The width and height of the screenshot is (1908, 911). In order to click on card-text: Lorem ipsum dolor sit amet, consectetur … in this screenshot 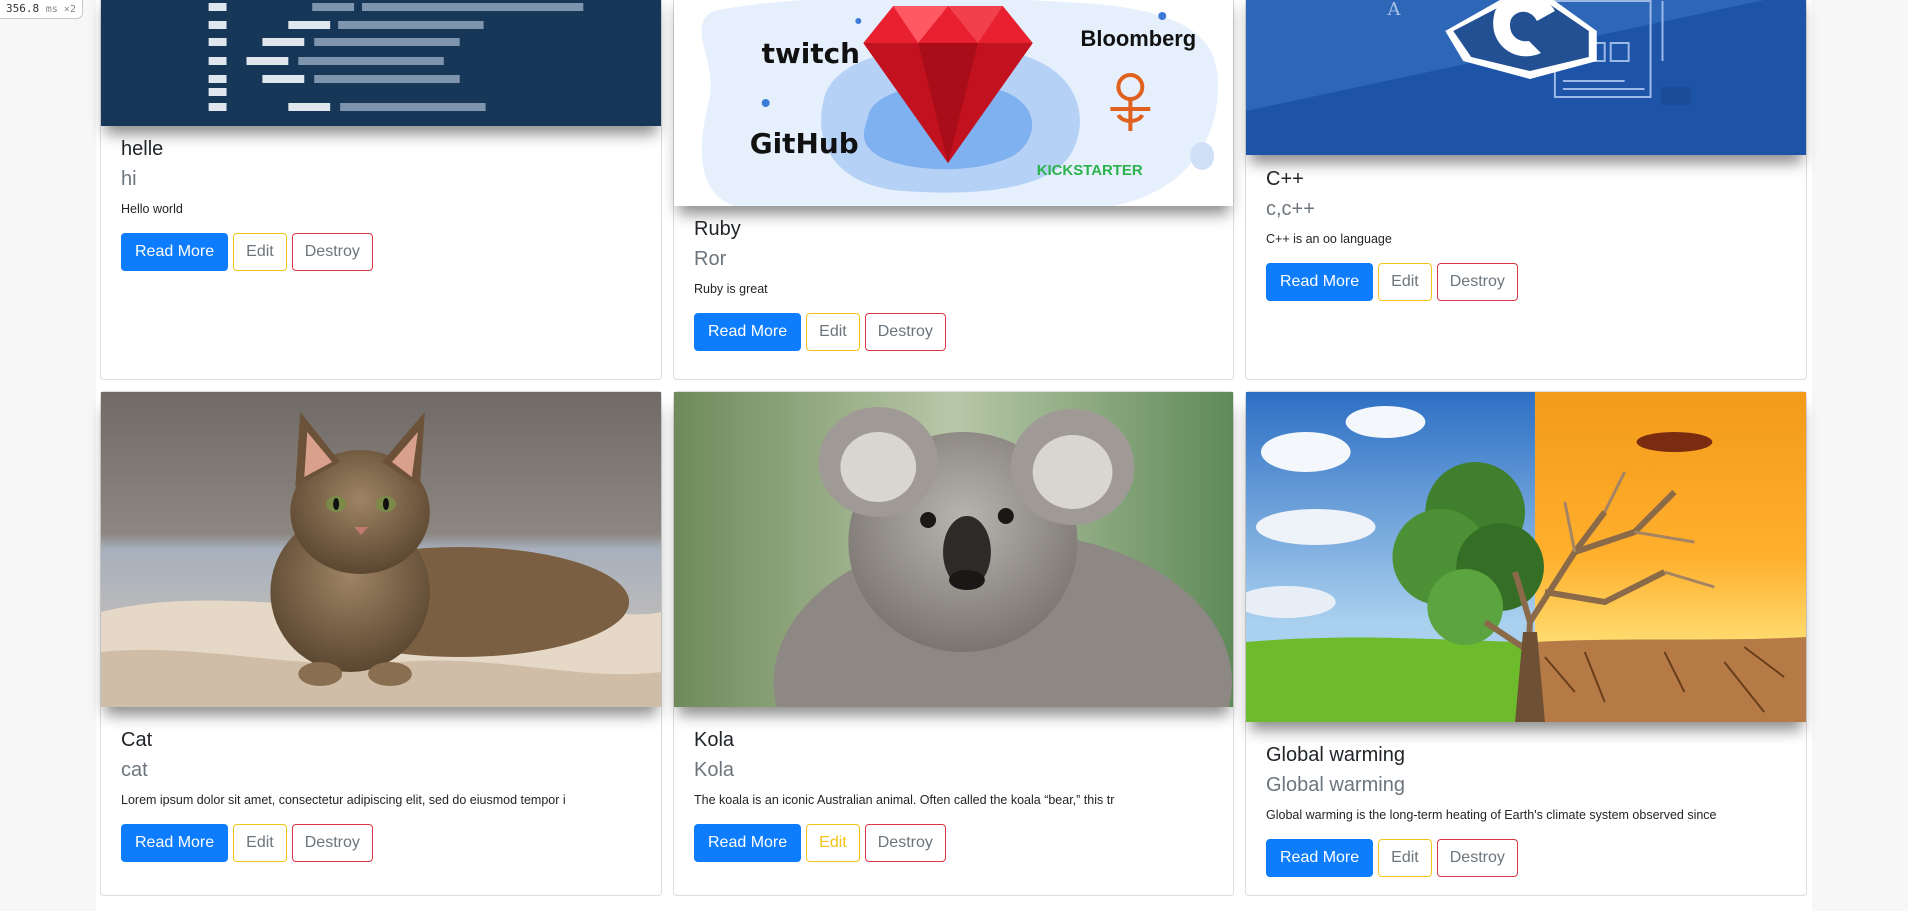, I will do `click(343, 800)`.